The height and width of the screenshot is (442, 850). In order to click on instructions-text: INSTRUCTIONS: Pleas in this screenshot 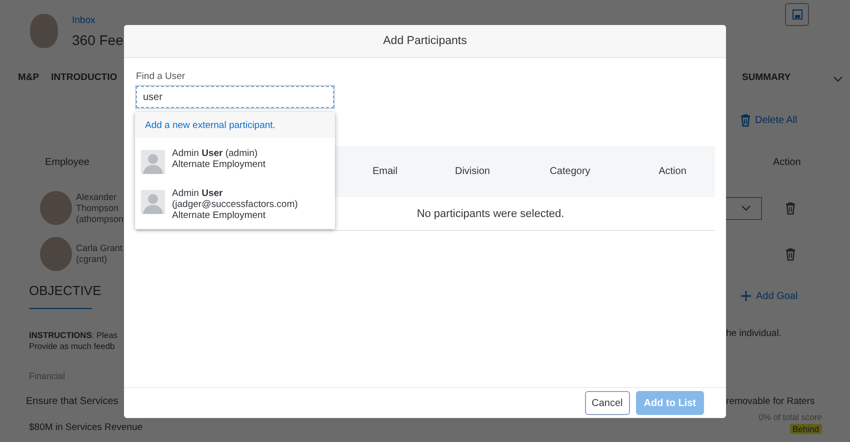, I will do `click(73, 335)`.